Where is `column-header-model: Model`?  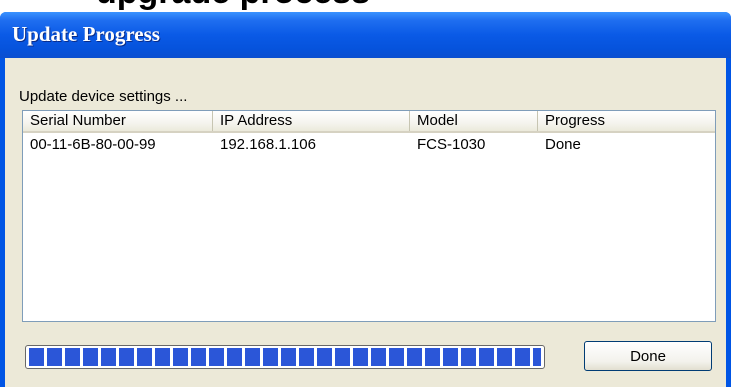
column-header-model: Model is located at coordinates (474, 121).